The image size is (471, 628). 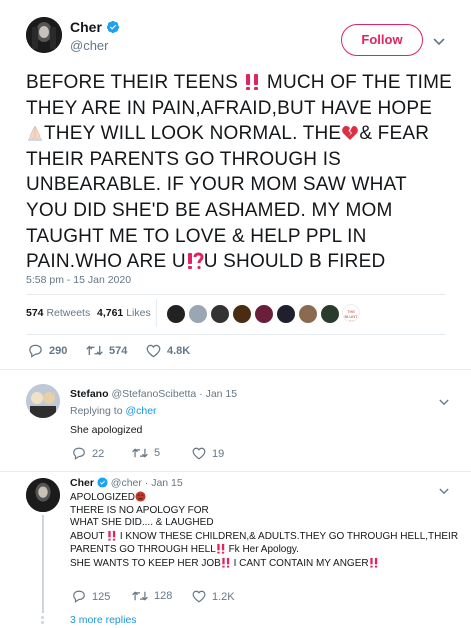 What do you see at coordinates (47, 351) in the screenshot?
I see `reply-button: 290` at bounding box center [47, 351].